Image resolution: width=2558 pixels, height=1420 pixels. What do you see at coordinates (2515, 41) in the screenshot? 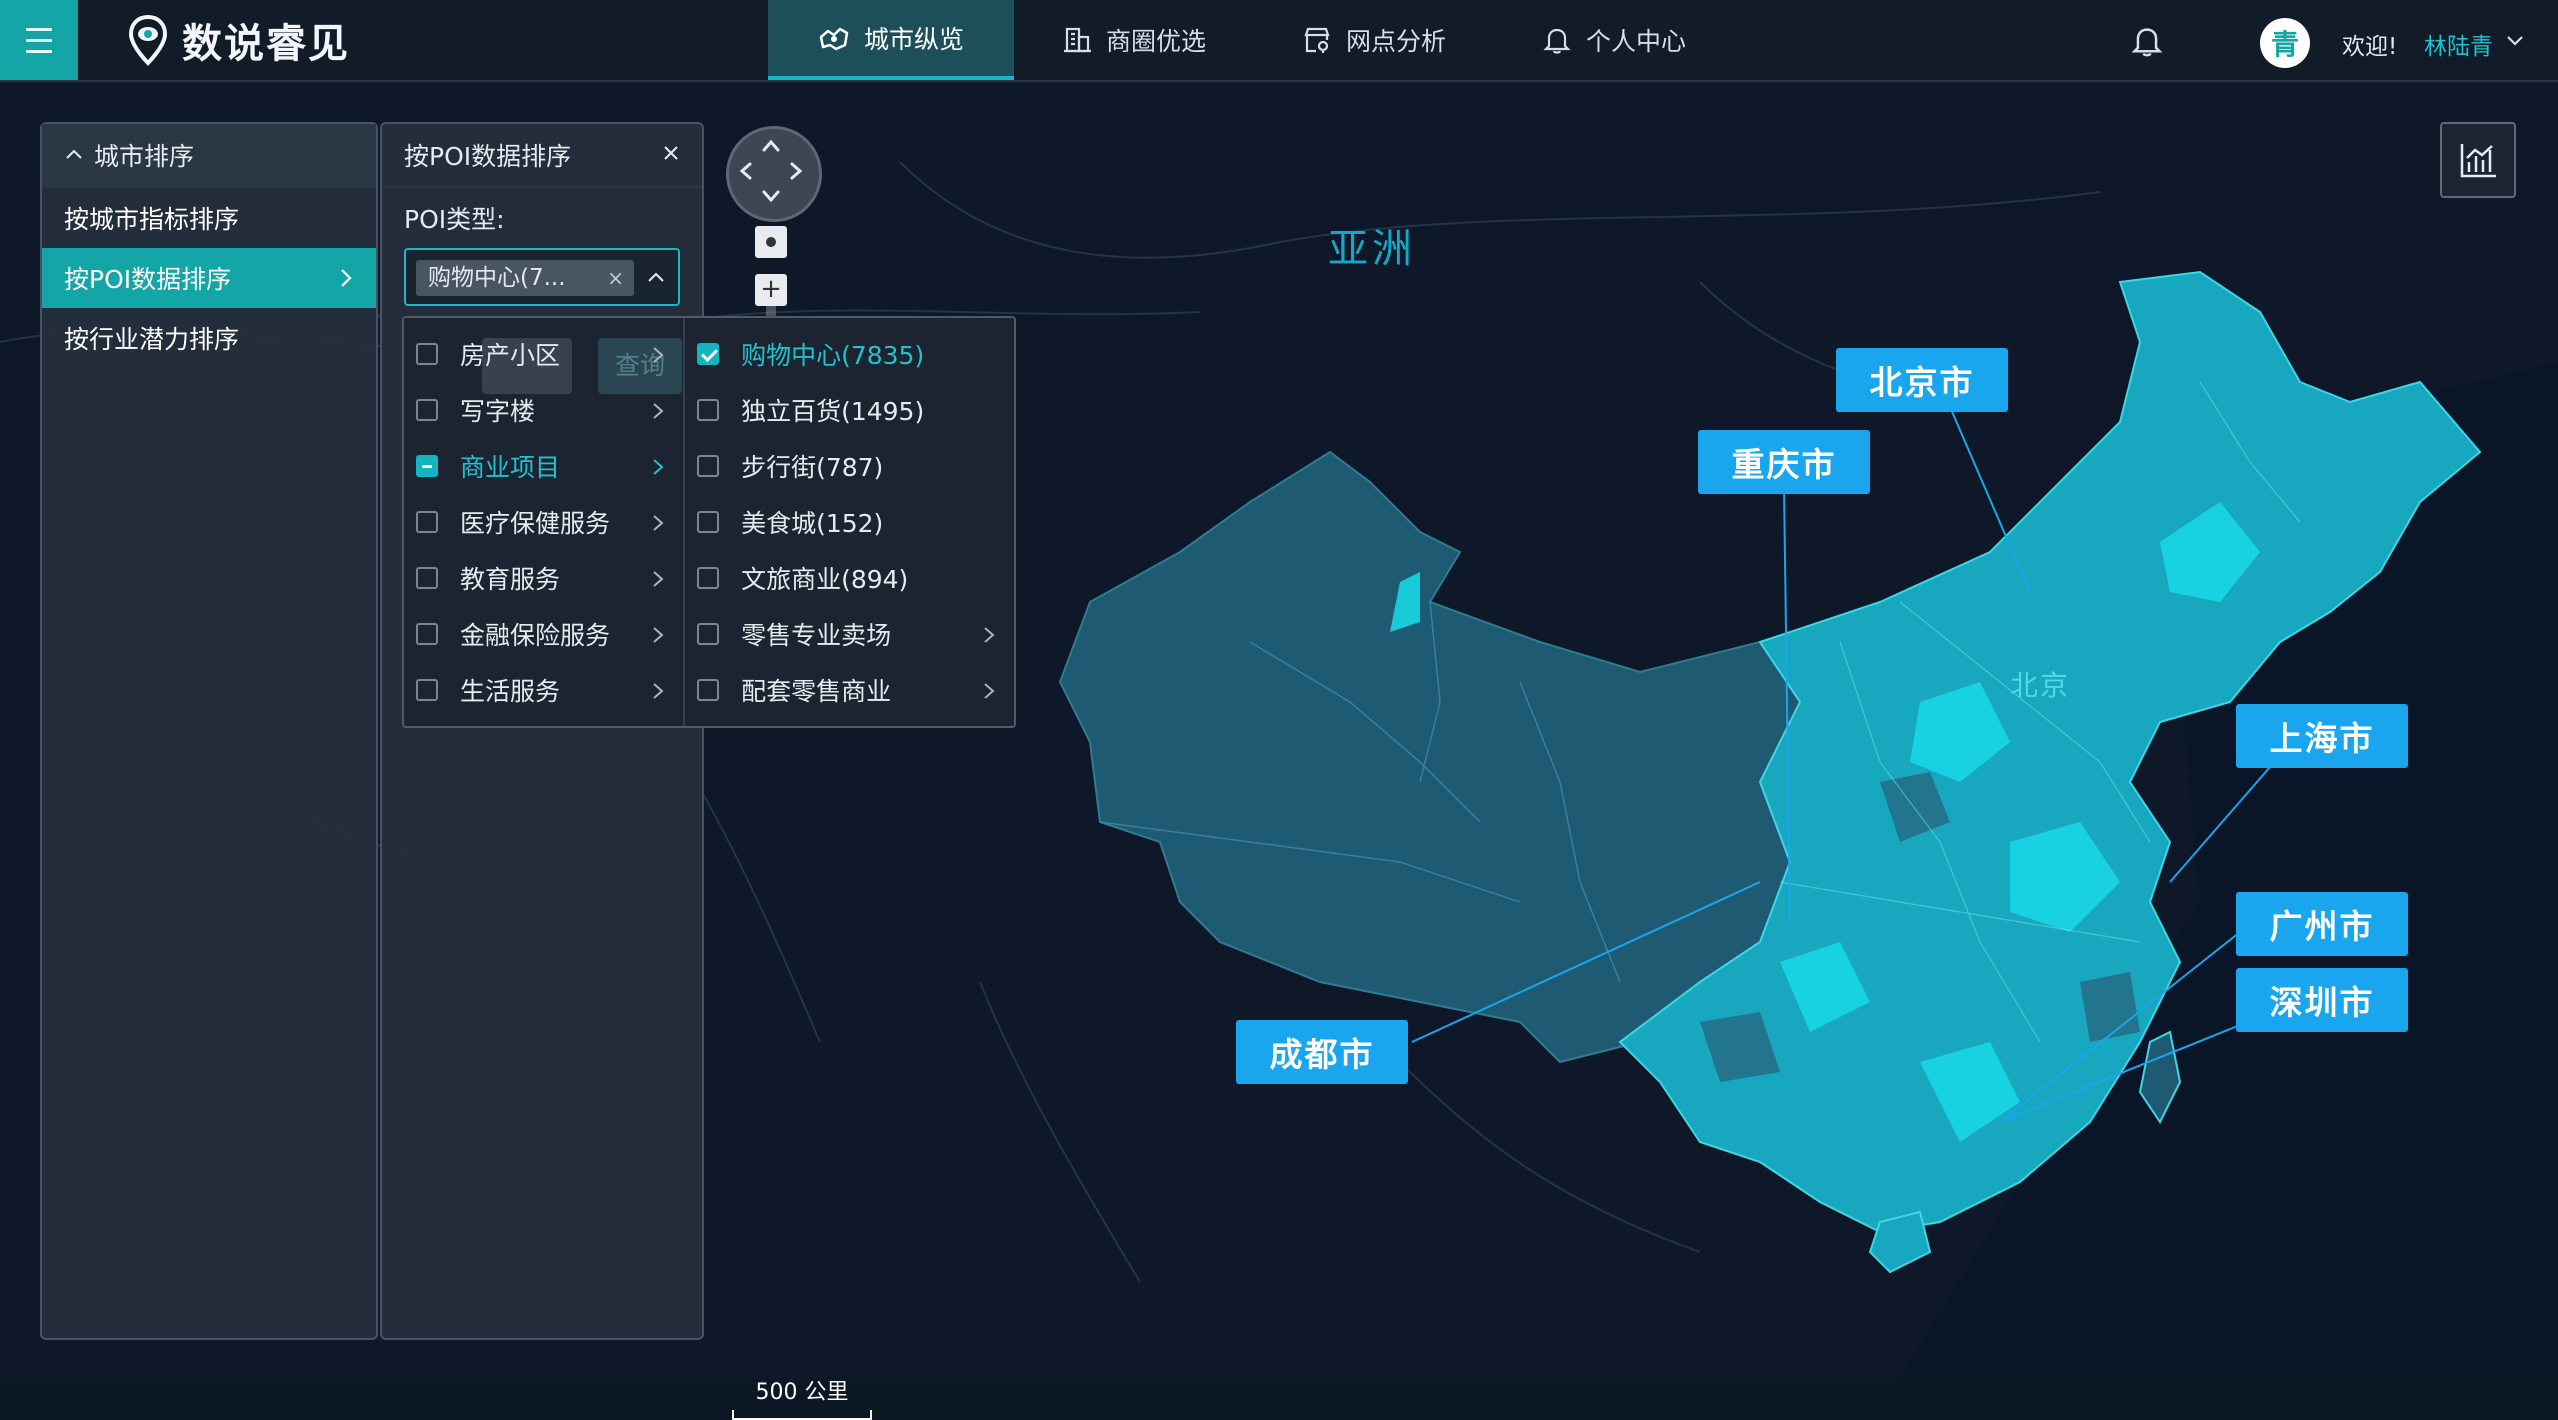
I see `chevron-down-icon` at bounding box center [2515, 41].